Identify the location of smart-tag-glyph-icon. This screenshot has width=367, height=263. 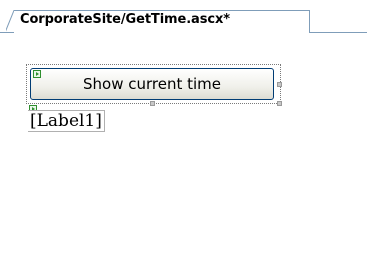
(37, 74).